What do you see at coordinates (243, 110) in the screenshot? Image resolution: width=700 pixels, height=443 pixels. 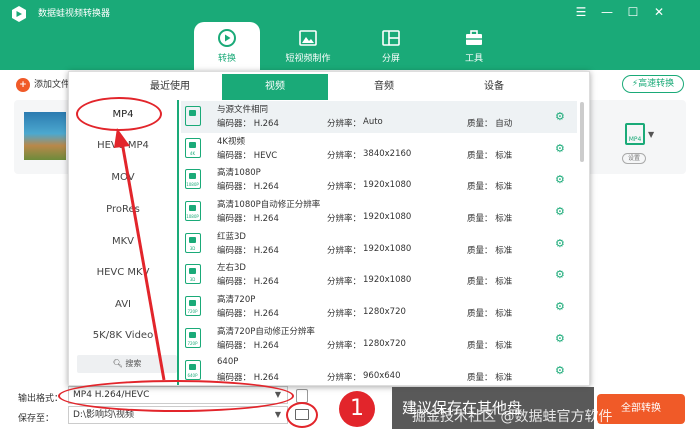 I see `format-name: 与源文件相同` at bounding box center [243, 110].